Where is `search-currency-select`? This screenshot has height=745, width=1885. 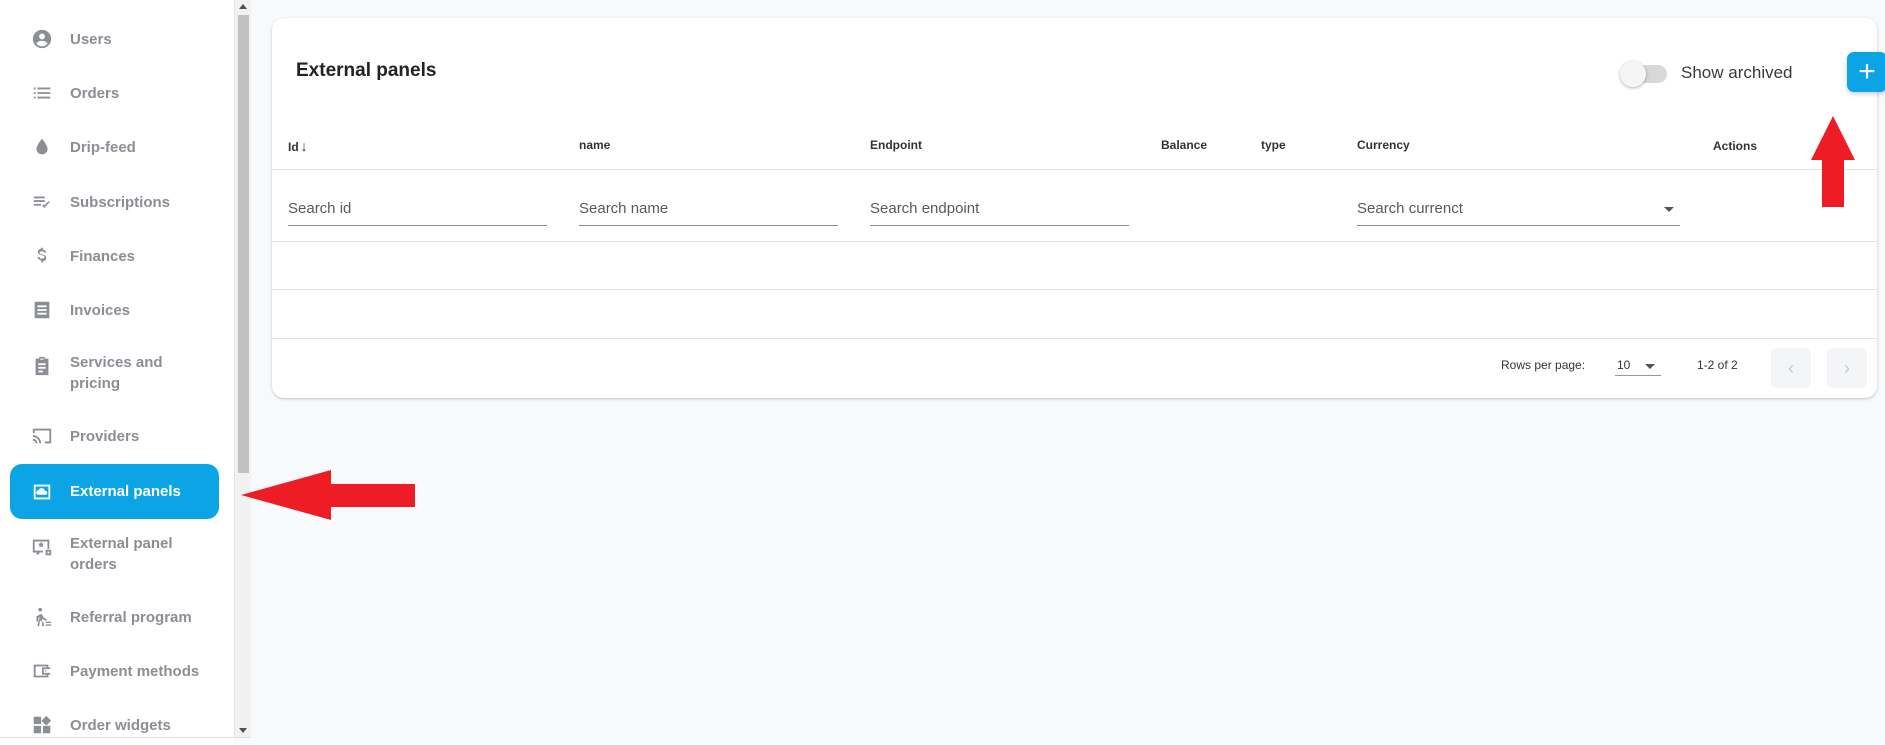 search-currency-select is located at coordinates (1518, 210).